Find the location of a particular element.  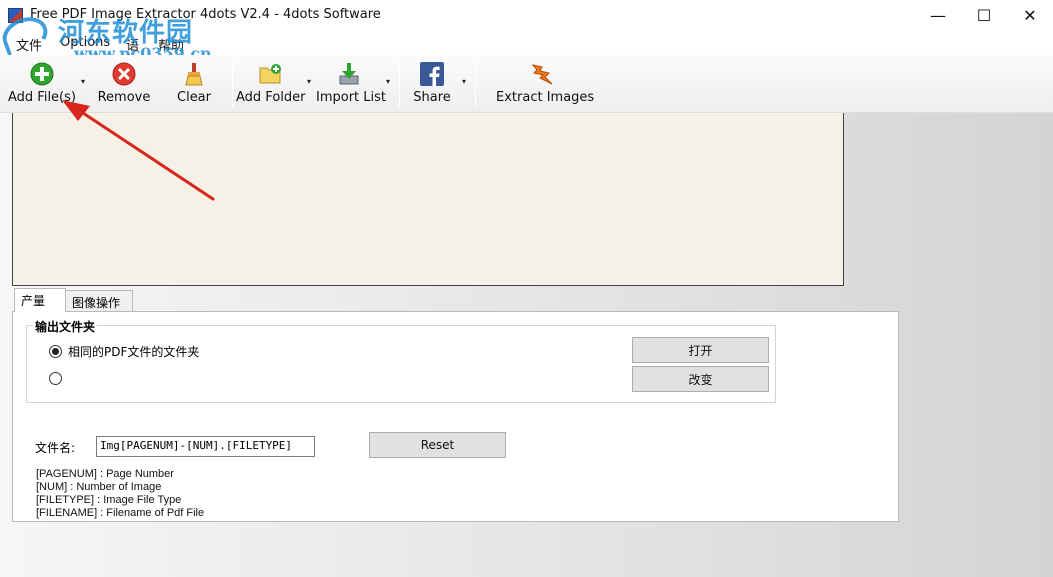

add-files-dropdown: ▾ is located at coordinates (83, 81).